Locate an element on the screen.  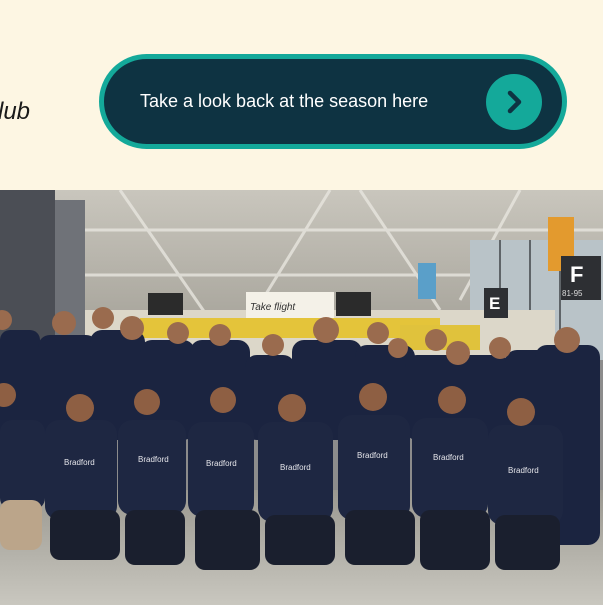
banner-text: Take flight is located at coordinates (273, 307).